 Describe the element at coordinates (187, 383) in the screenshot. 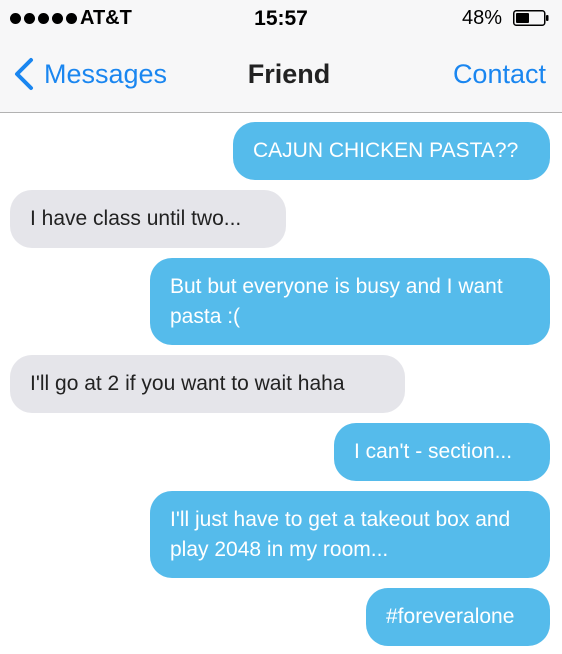

I see `message-text: I'll go at 2 if you want to wait haha` at that location.